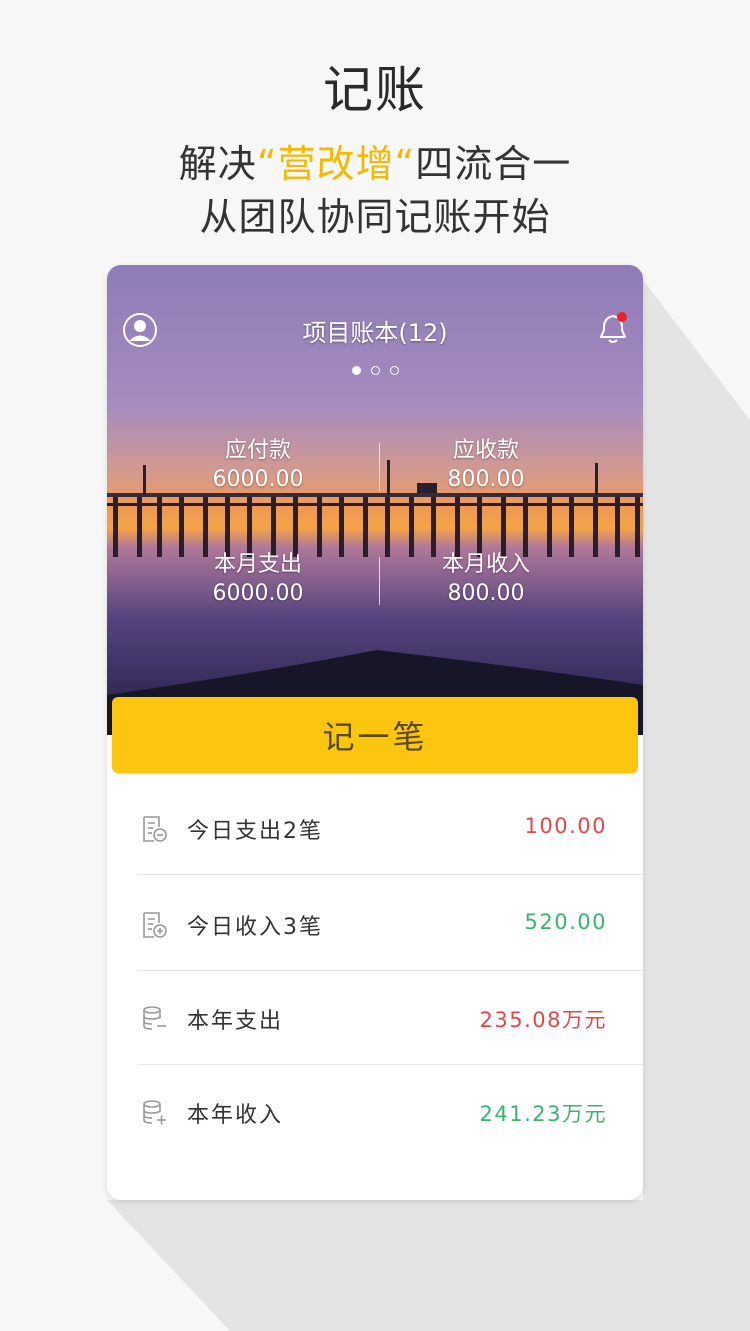 The width and height of the screenshot is (750, 1331). Describe the element at coordinates (257, 450) in the screenshot. I see `stat-payable-label: 应付款` at that location.